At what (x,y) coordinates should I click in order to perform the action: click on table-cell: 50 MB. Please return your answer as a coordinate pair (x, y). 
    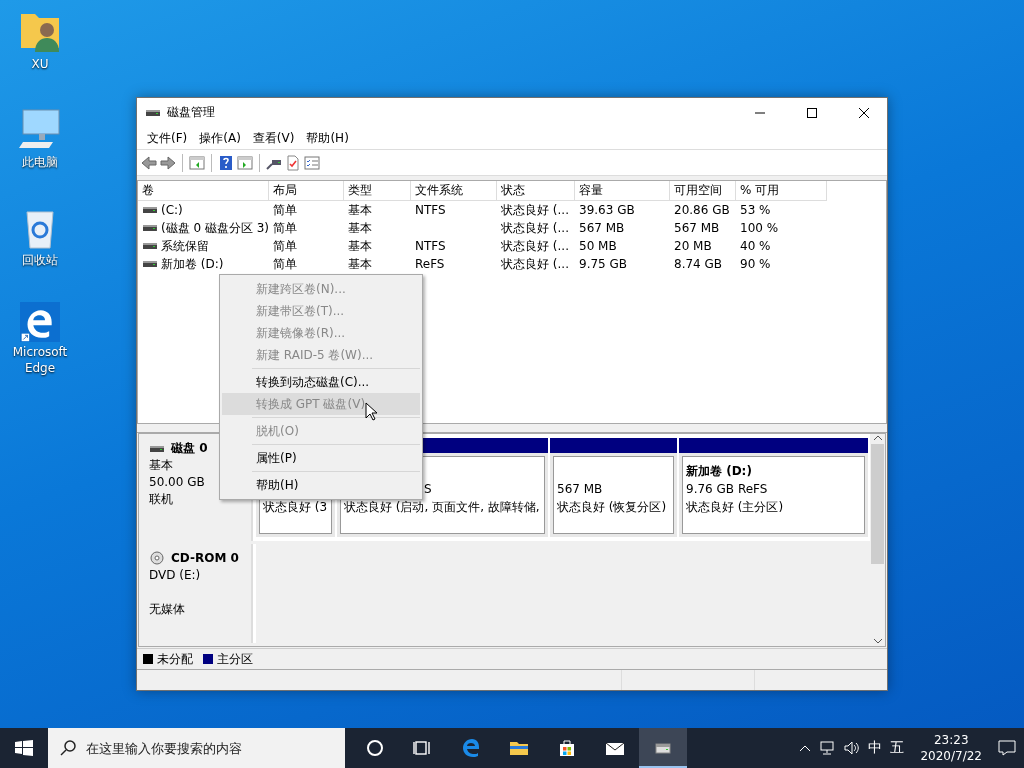
    Looking at the image, I should click on (598, 246).